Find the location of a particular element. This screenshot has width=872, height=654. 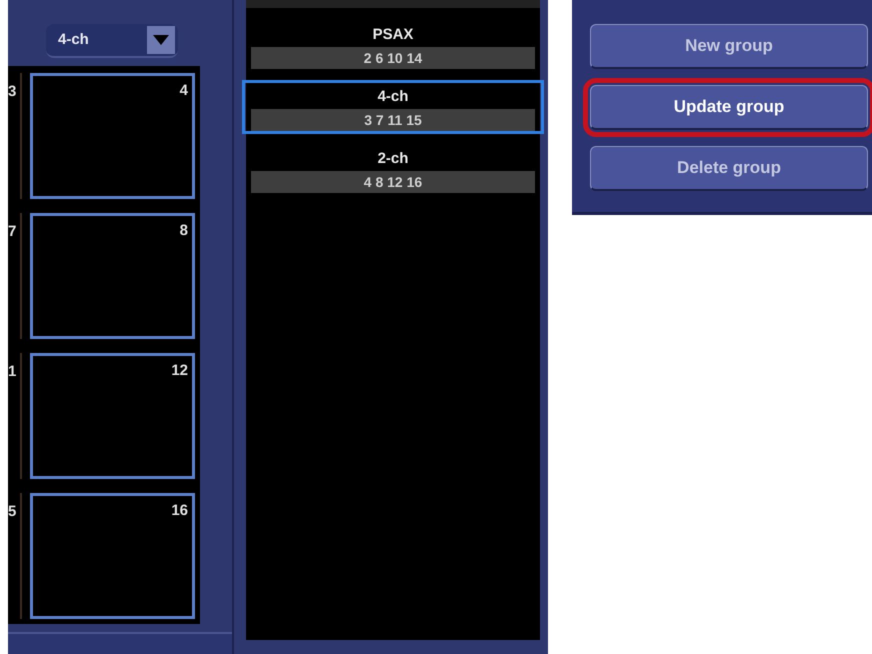

group-name: 2-ch is located at coordinates (393, 159).